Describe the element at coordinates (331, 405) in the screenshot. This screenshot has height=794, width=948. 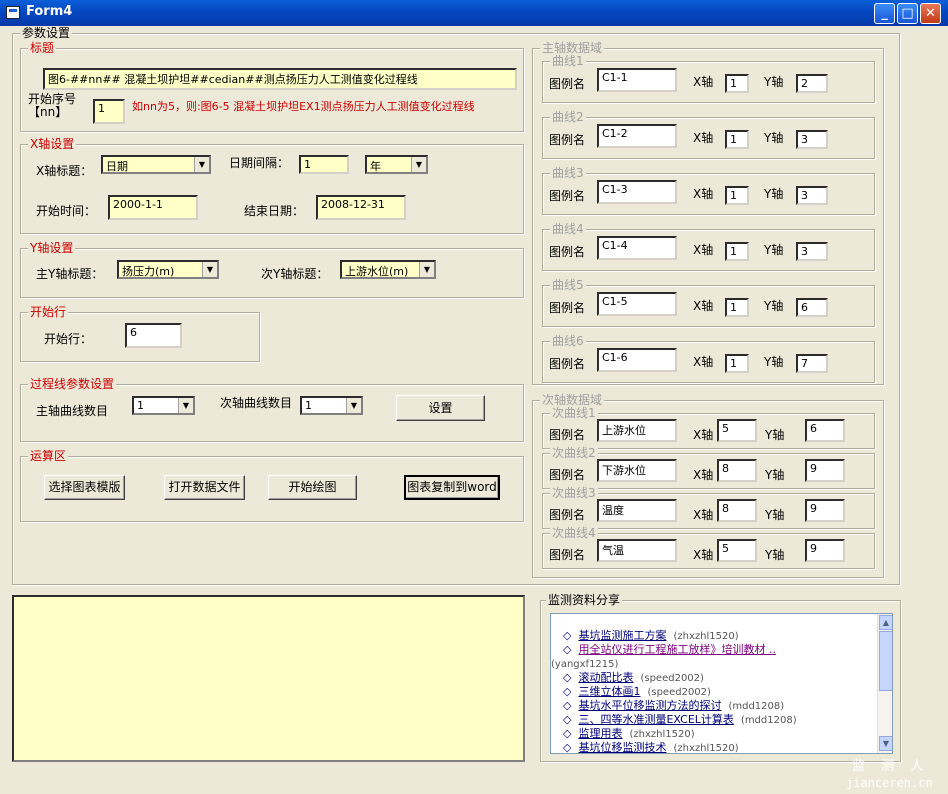
I see `sub-curve-count-combo: 1 ▼` at that location.